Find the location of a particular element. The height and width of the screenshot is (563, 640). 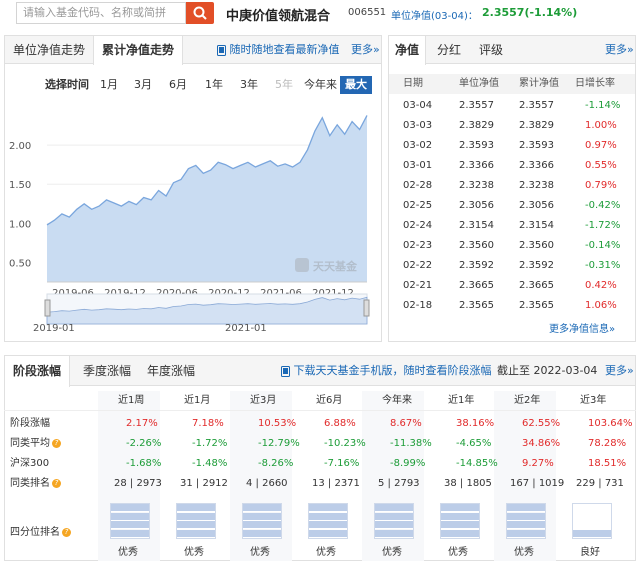

stage-cell: 2.17% is located at coordinates (142, 423).